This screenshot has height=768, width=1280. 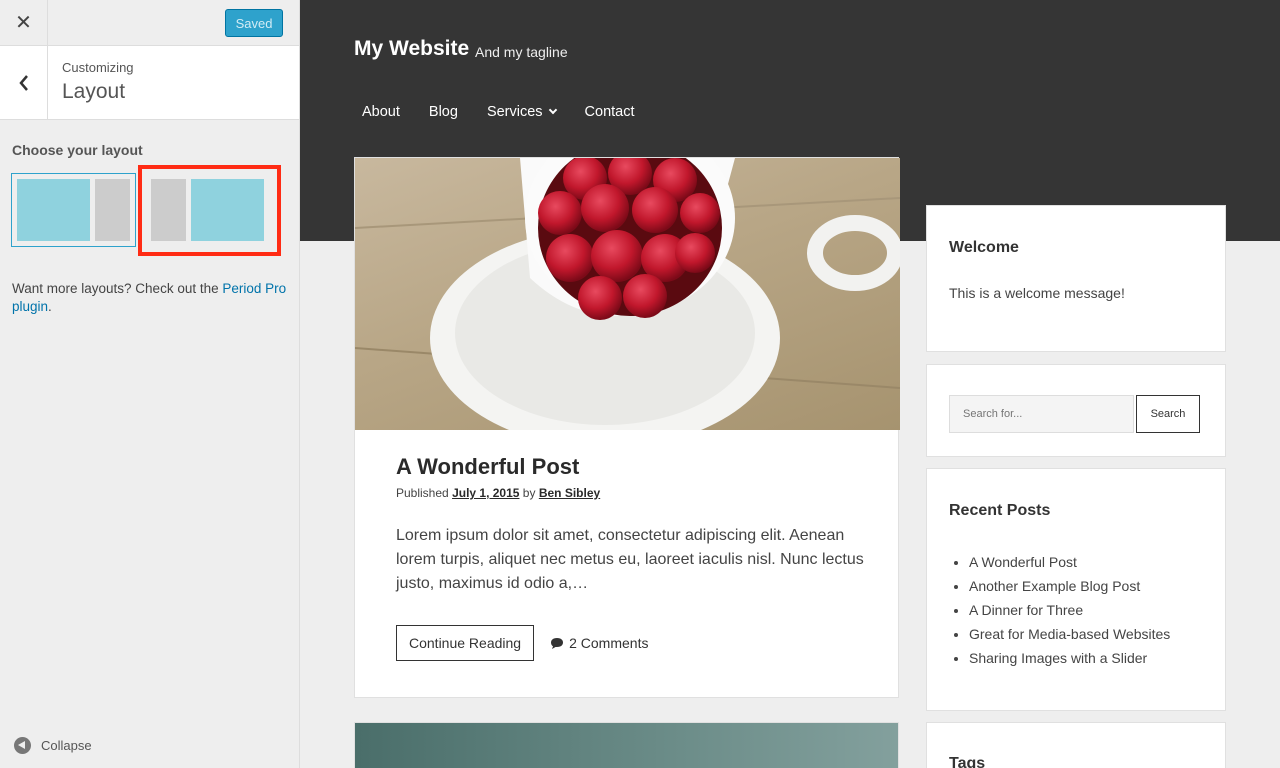 I want to click on next-post-image, so click(x=626, y=745).